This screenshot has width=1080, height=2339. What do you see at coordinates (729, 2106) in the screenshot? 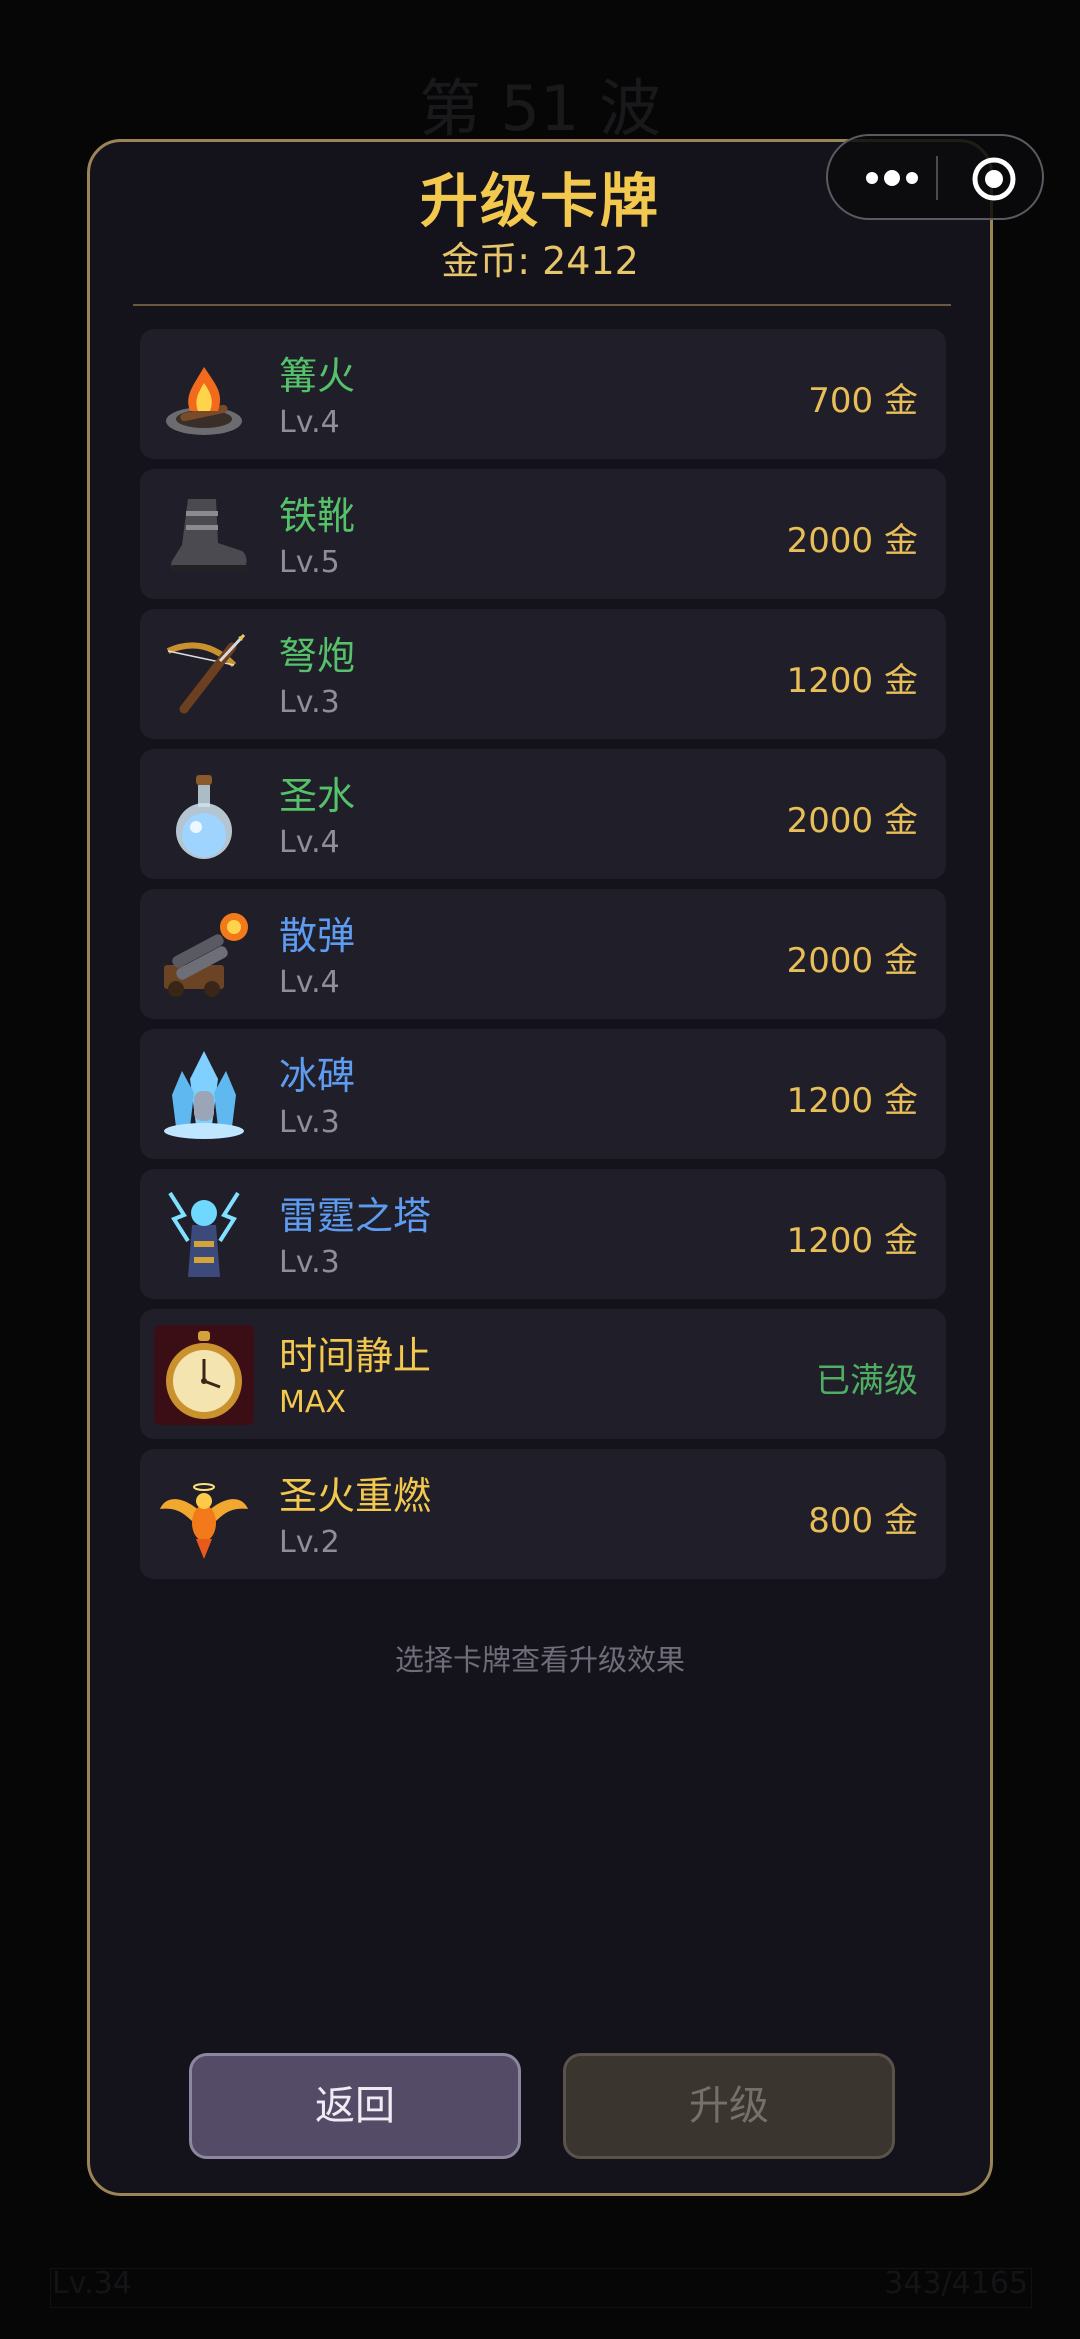
I see `upgrade-button: 升级` at bounding box center [729, 2106].